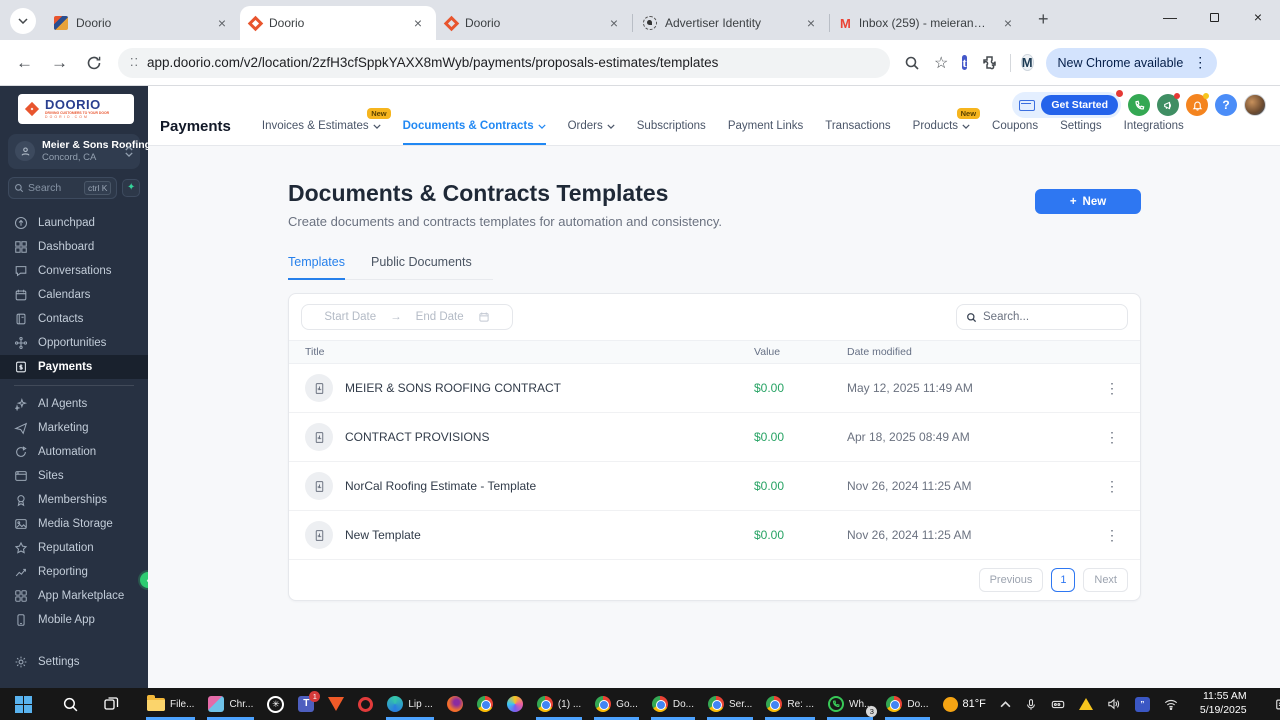 The height and width of the screenshot is (720, 1280). I want to click on row-title: MEIER & SONS ROOFING CONTRACT, so click(453, 388).